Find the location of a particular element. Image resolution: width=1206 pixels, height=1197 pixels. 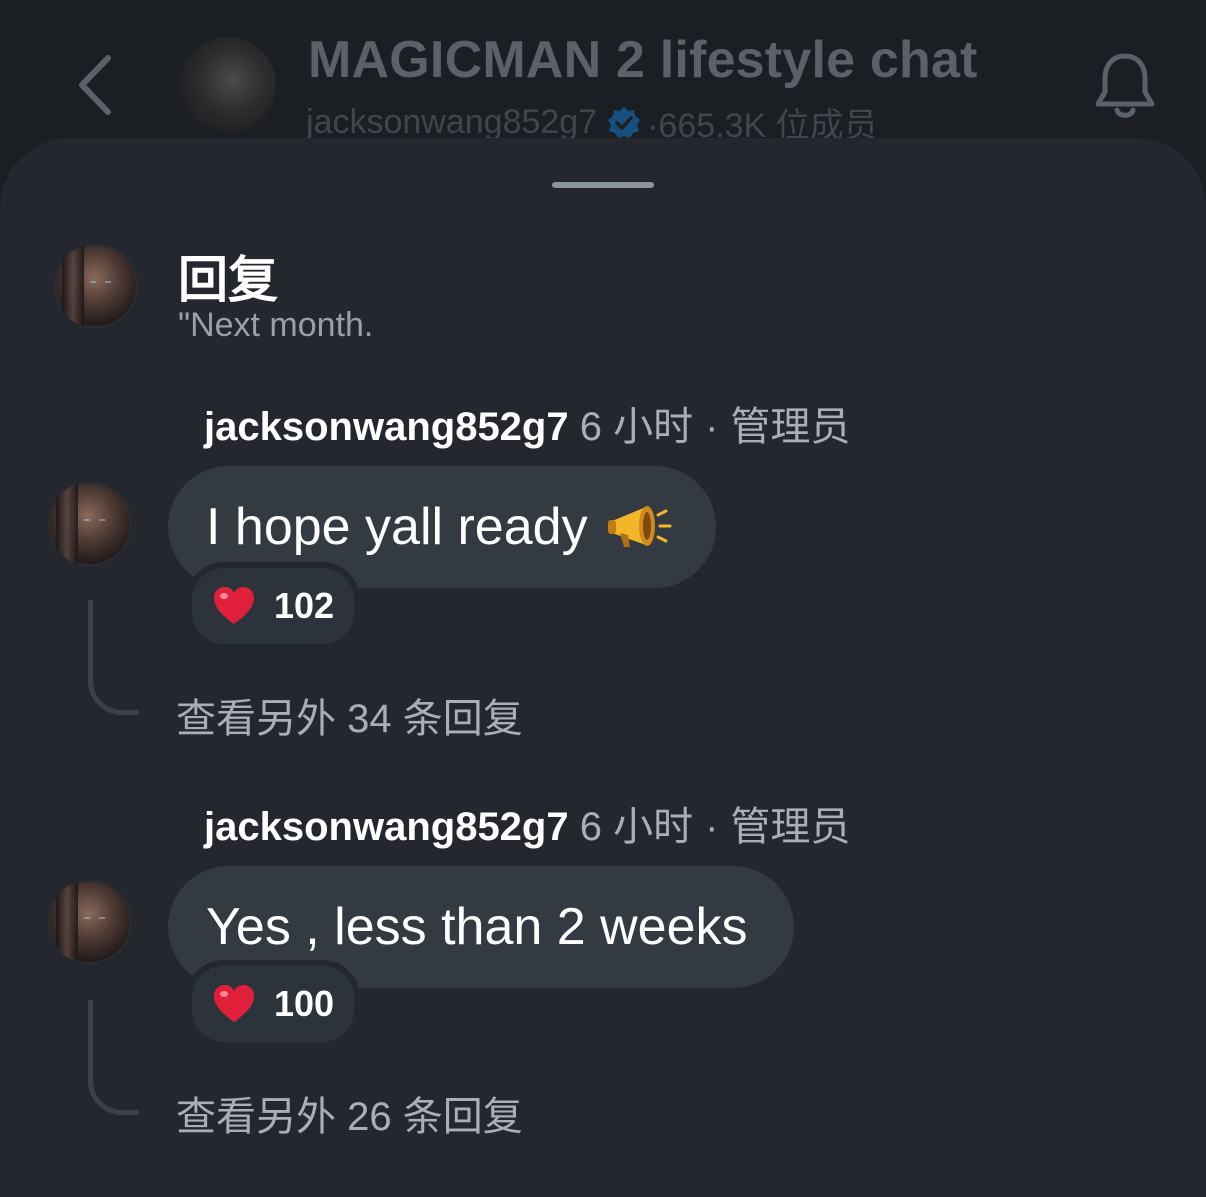

bell-icon is located at coordinates (1125, 86).